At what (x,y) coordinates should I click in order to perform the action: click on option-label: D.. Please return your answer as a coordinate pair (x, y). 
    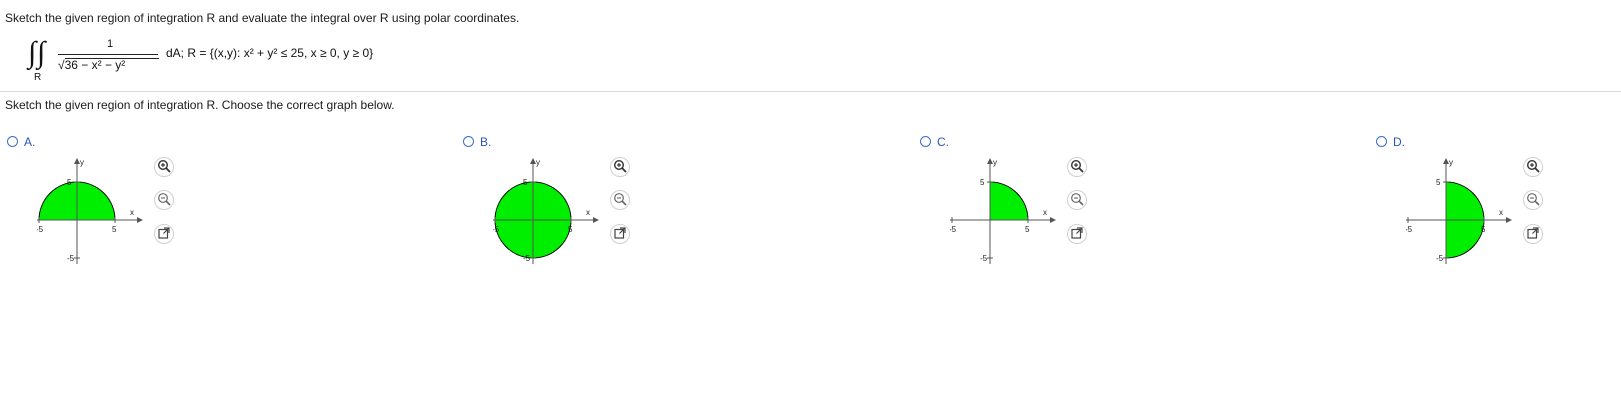
    Looking at the image, I should click on (1399, 142).